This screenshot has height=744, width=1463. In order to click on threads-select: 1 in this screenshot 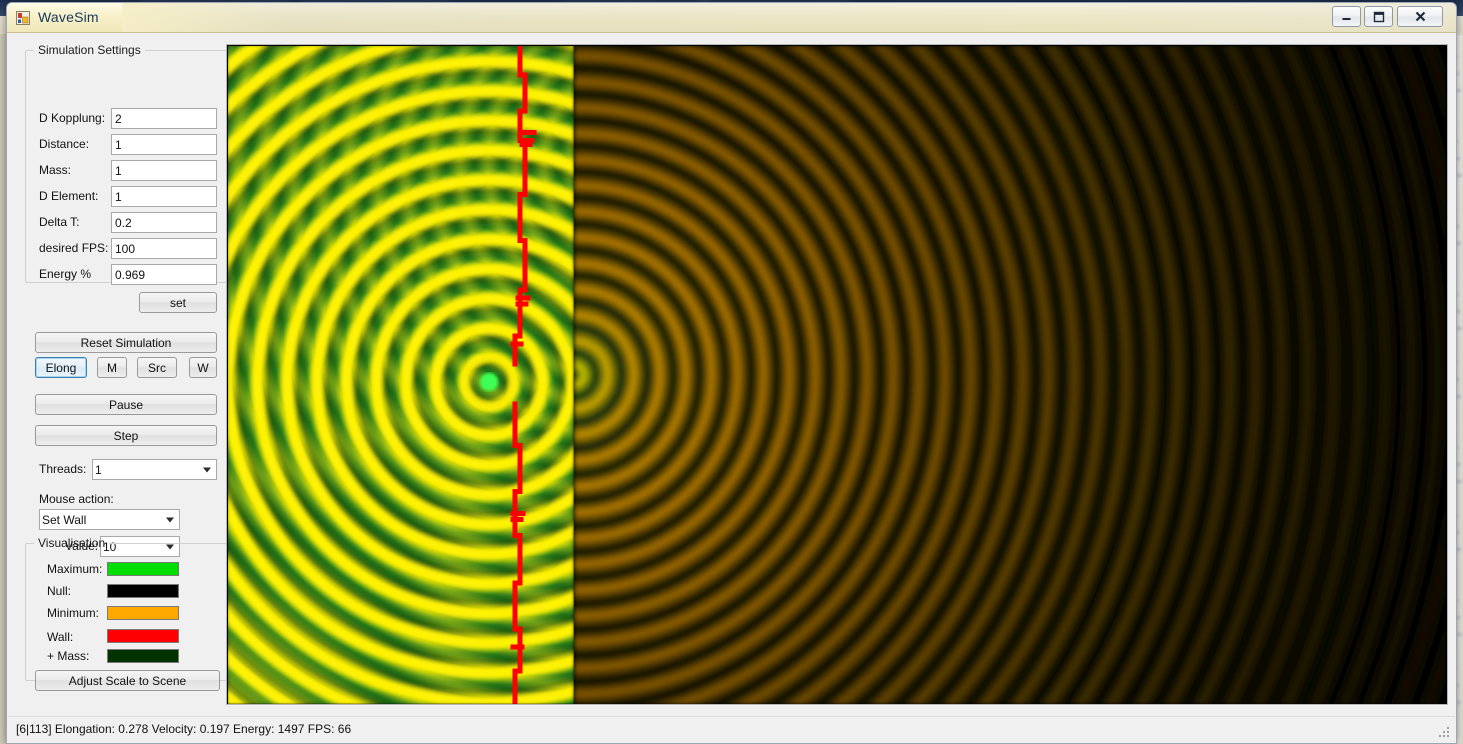, I will do `click(154, 469)`.